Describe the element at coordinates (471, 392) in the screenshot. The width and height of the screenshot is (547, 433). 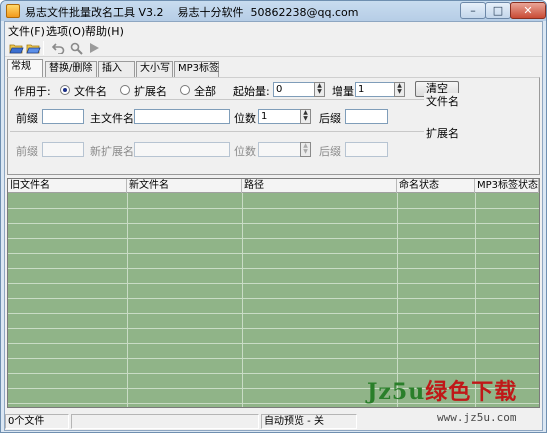
I see `watermark-brand-b: 绿色下载` at that location.